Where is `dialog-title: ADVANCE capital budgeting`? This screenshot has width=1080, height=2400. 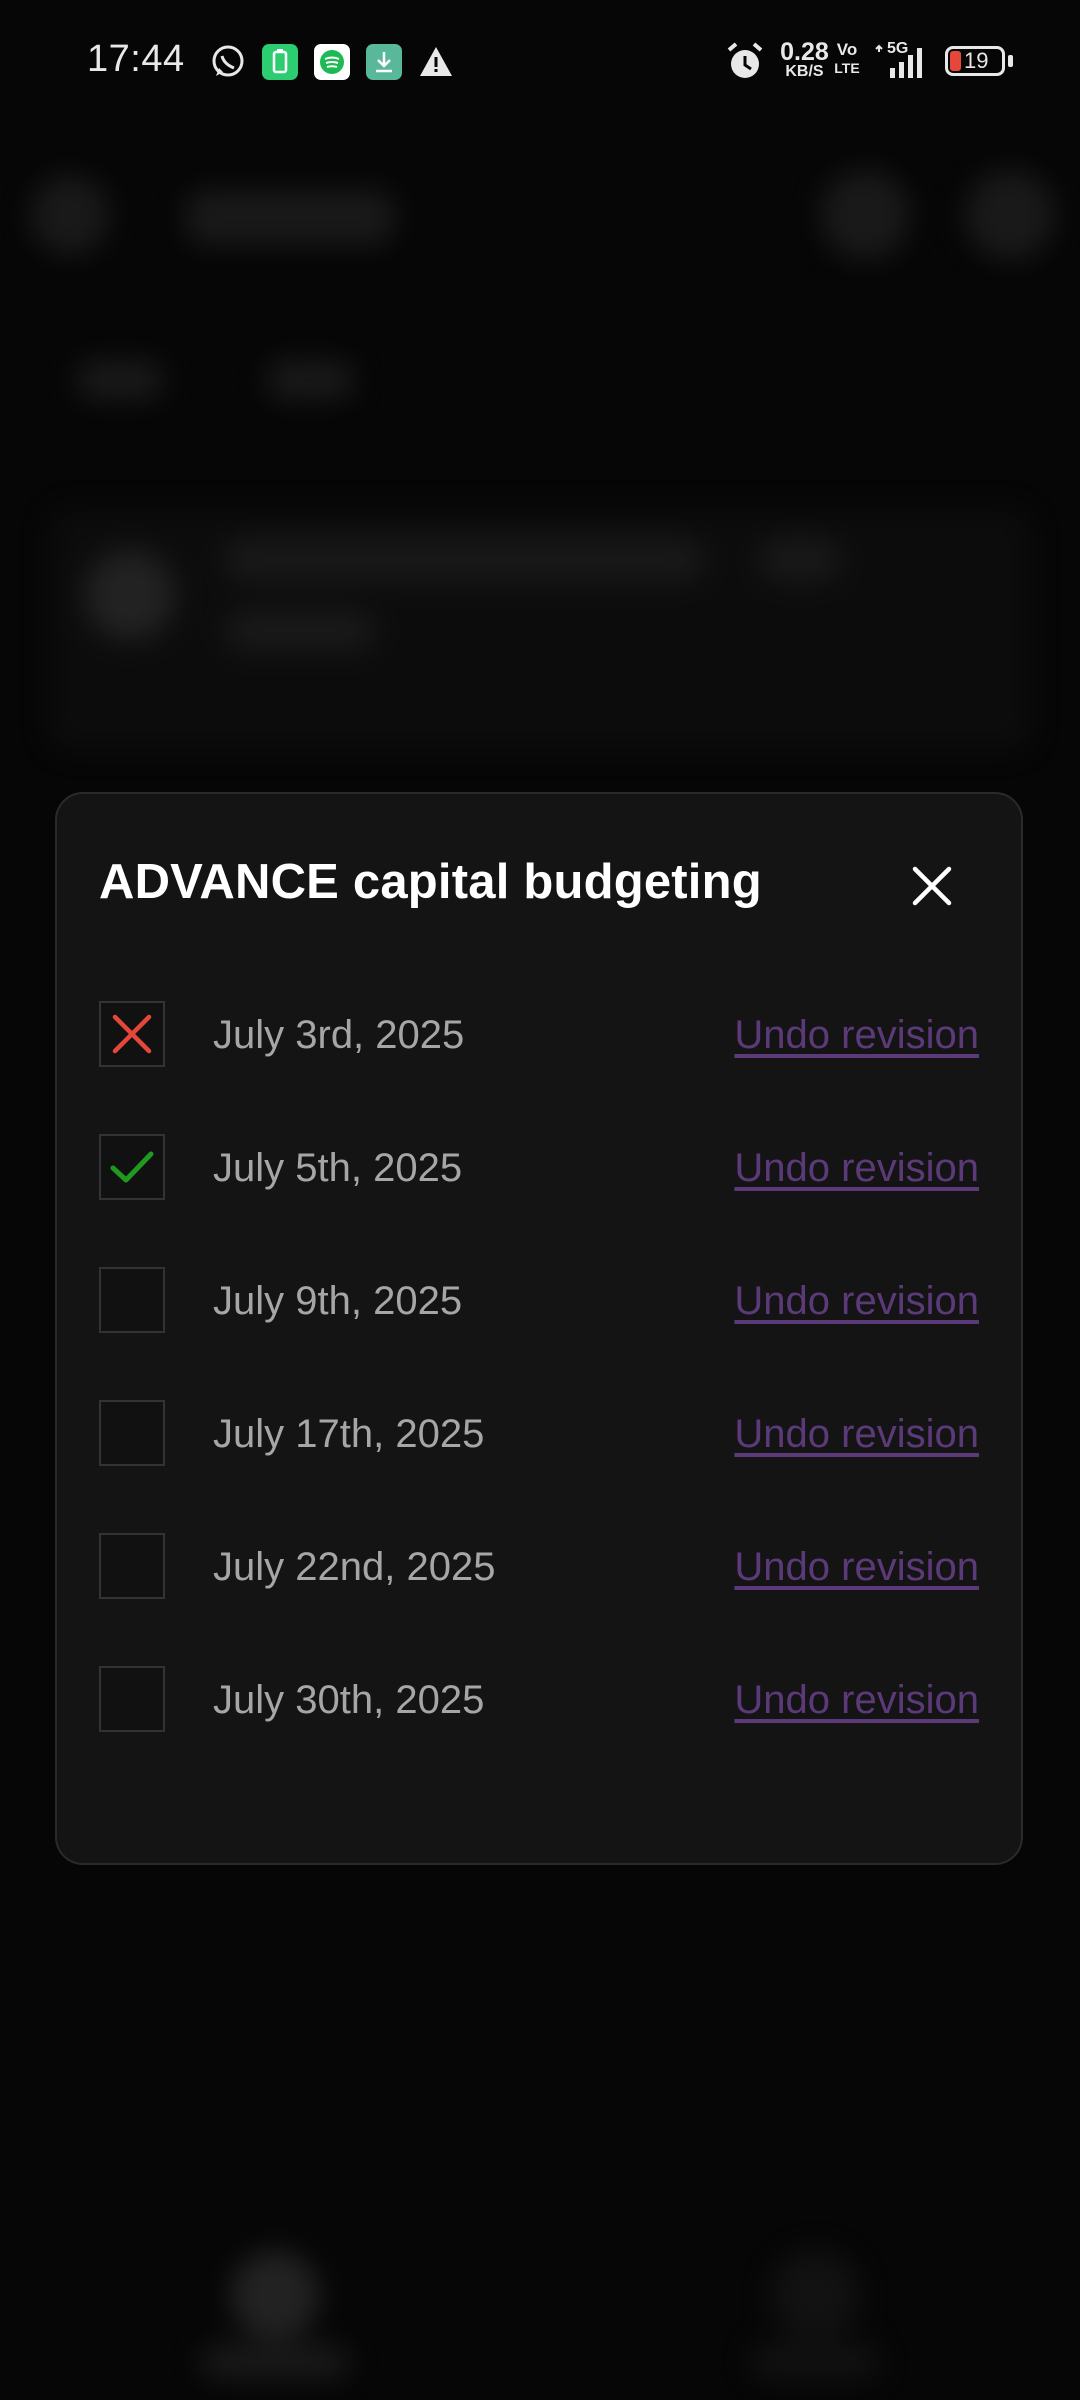
dialog-title: ADVANCE capital budgeting is located at coordinates (430, 882).